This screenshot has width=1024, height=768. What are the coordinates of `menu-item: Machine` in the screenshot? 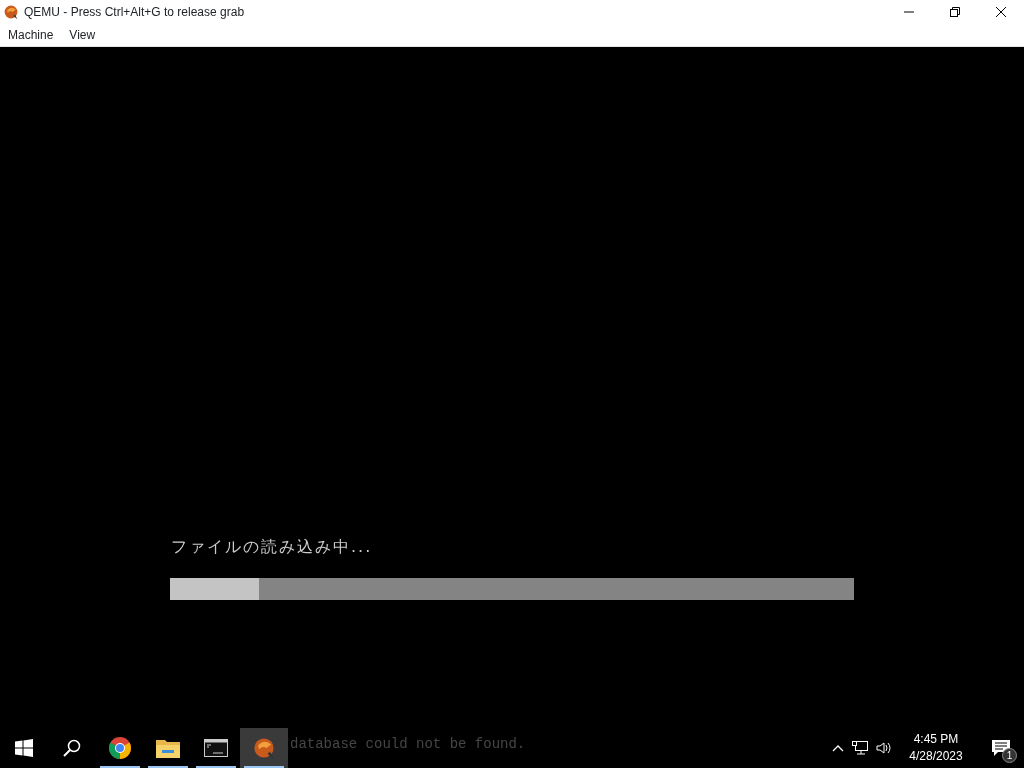 It's located at (31, 35).